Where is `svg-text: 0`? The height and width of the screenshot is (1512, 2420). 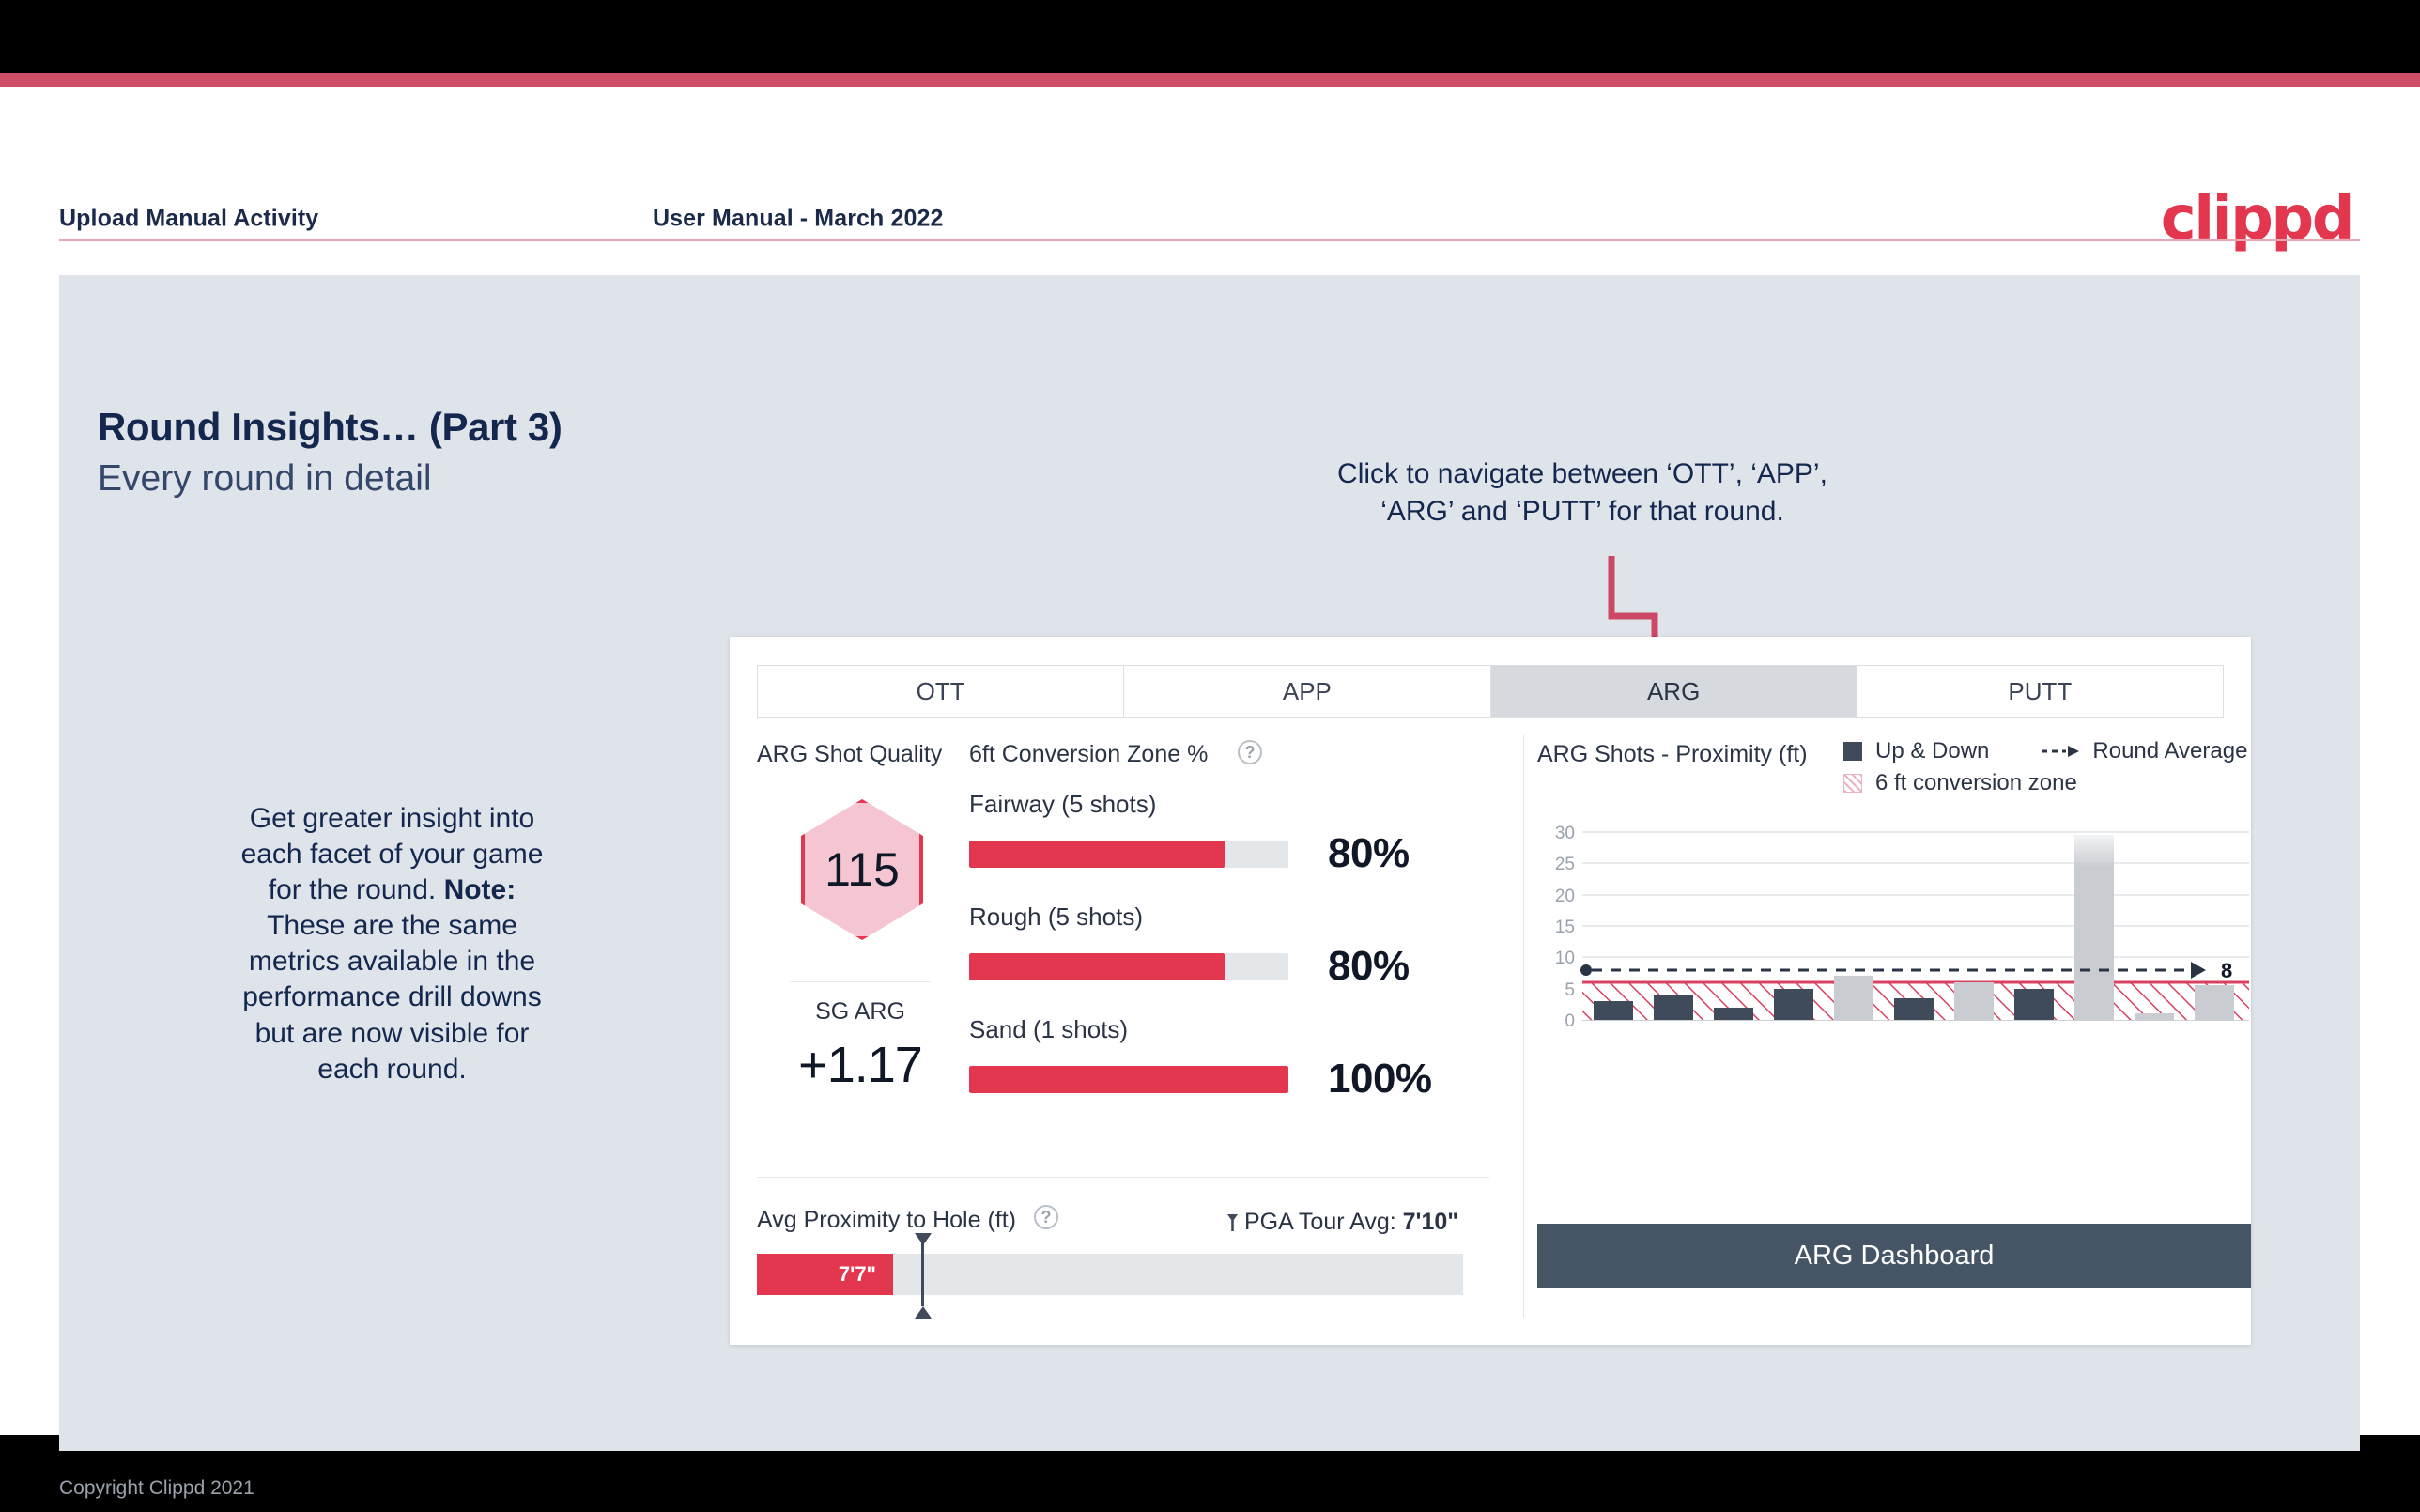
svg-text: 0 is located at coordinates (1570, 1021).